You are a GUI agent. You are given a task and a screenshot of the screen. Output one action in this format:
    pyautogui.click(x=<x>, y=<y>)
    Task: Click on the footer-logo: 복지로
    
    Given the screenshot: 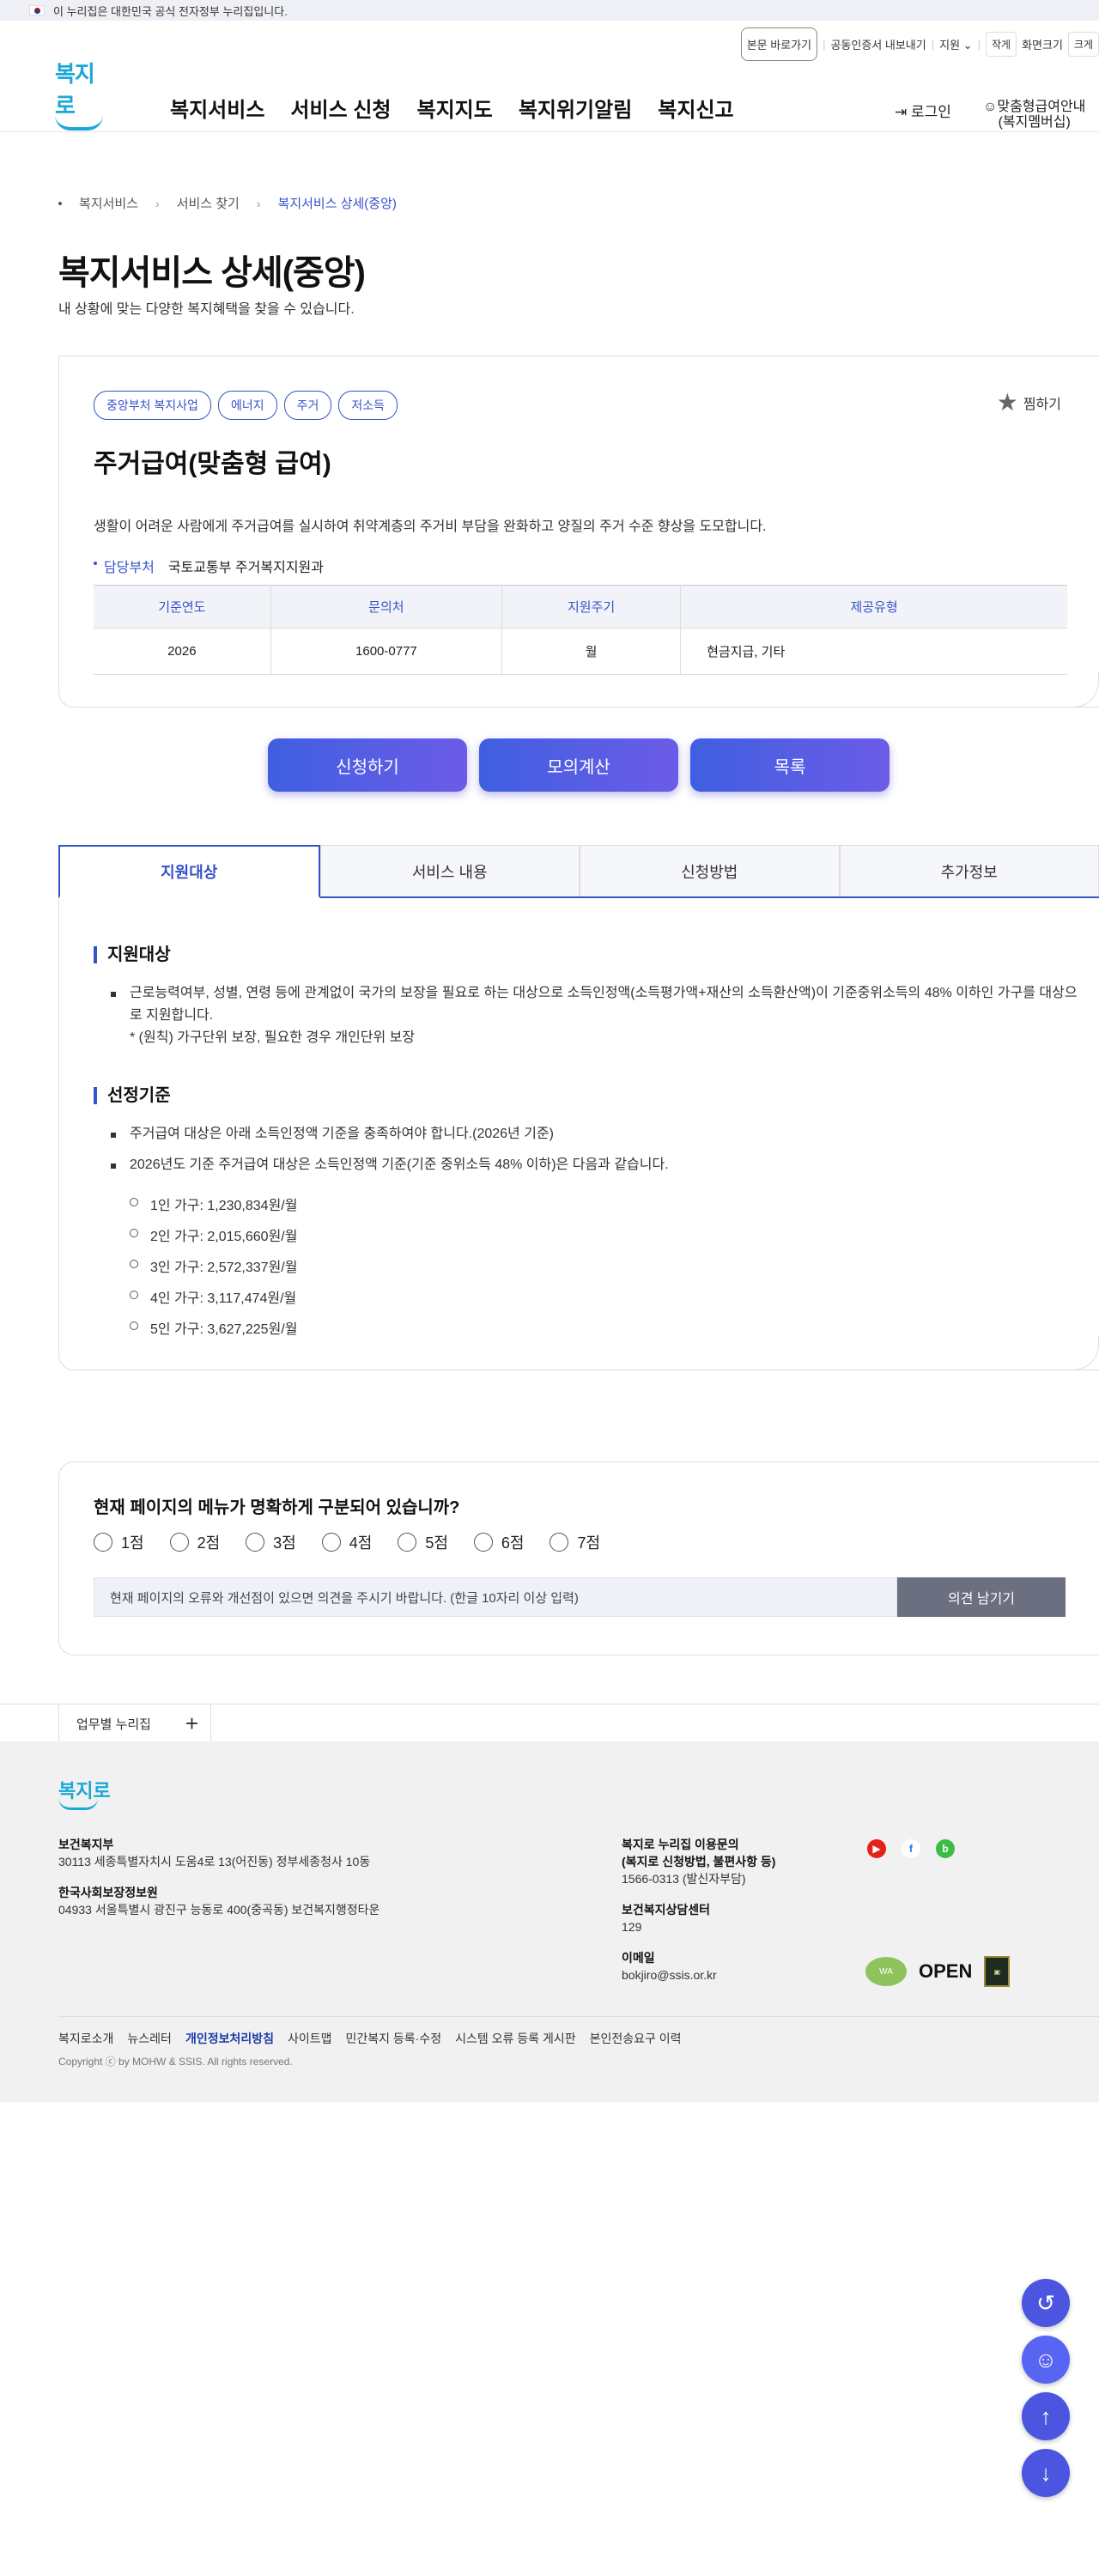 What is the action you would take?
    pyautogui.click(x=84, y=1793)
    